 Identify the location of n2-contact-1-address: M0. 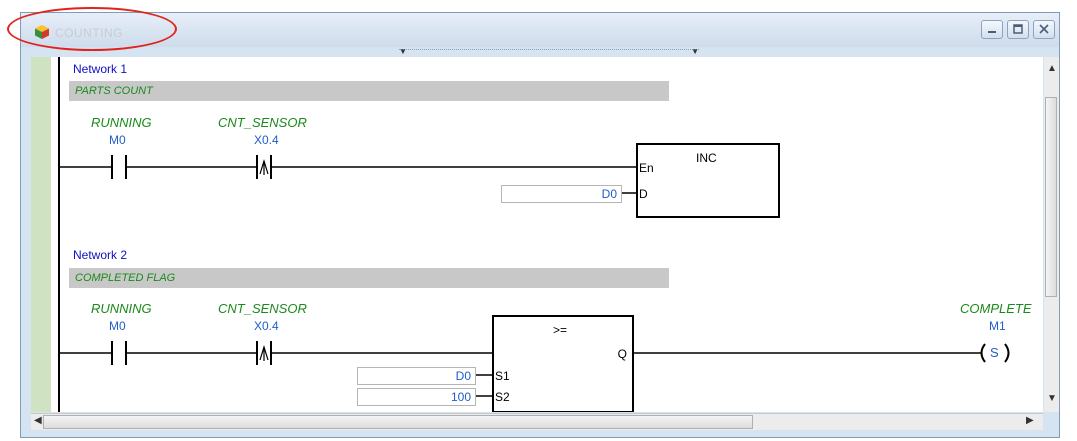
(117, 326).